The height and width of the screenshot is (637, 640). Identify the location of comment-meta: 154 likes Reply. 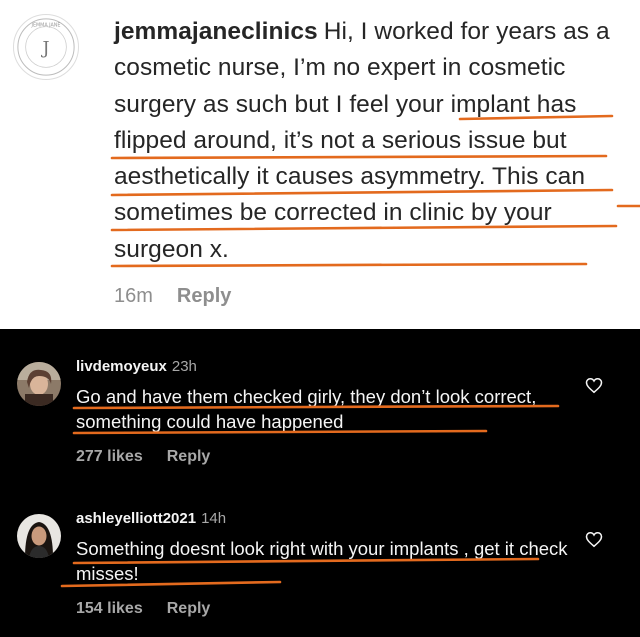
(143, 609).